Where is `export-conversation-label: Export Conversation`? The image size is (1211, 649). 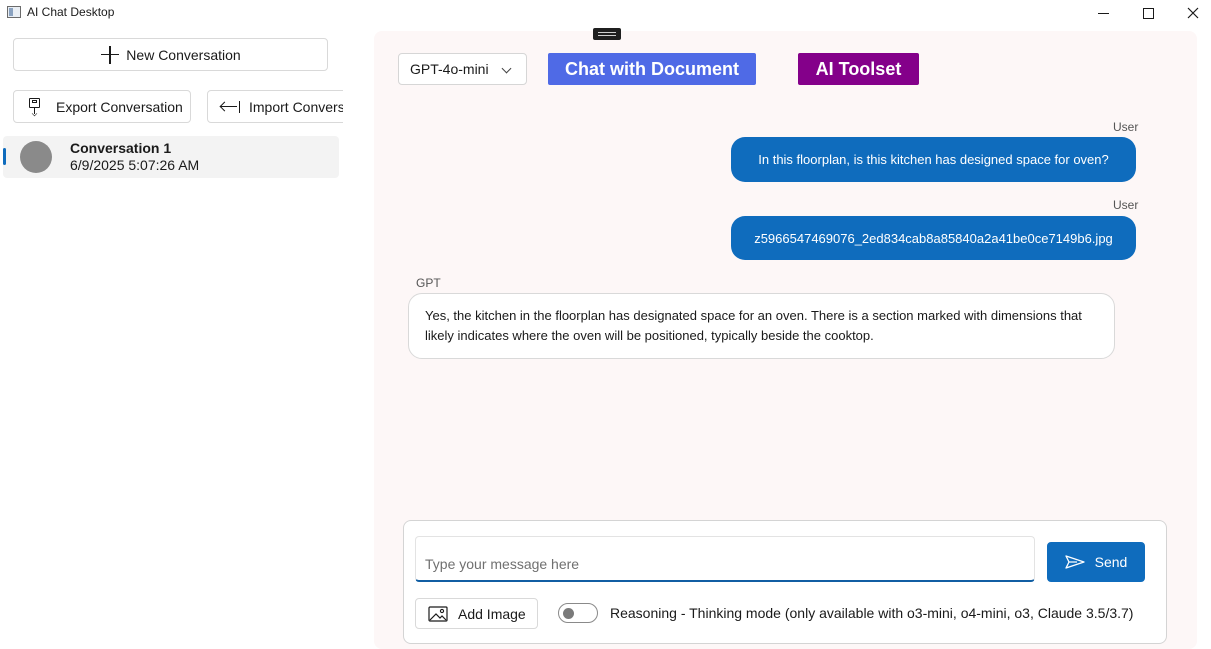
export-conversation-label: Export Conversation is located at coordinates (119, 106).